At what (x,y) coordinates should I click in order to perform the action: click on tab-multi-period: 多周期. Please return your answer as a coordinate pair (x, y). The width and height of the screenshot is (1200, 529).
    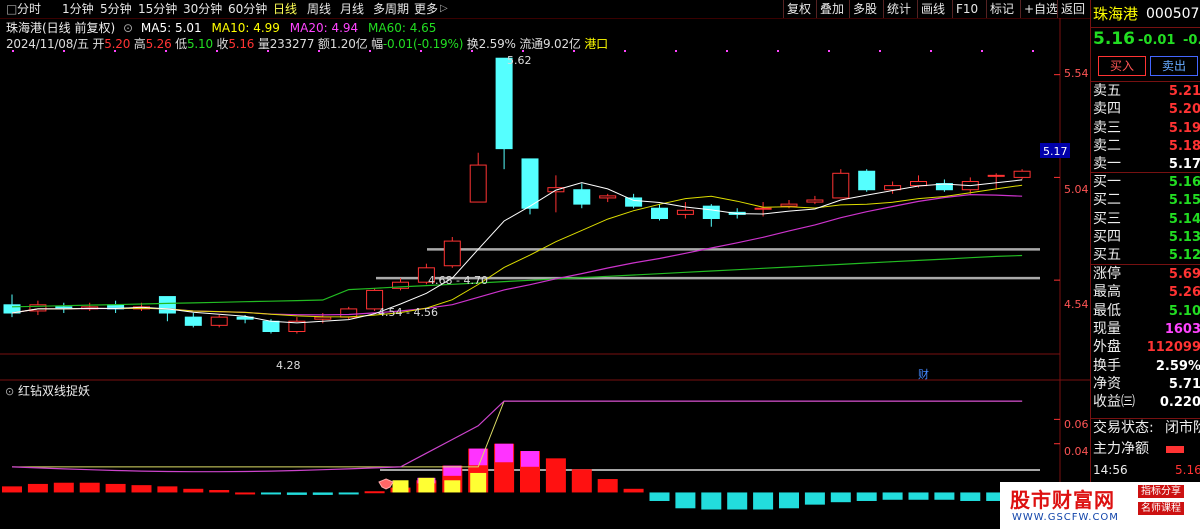
    Looking at the image, I should click on (391, 9).